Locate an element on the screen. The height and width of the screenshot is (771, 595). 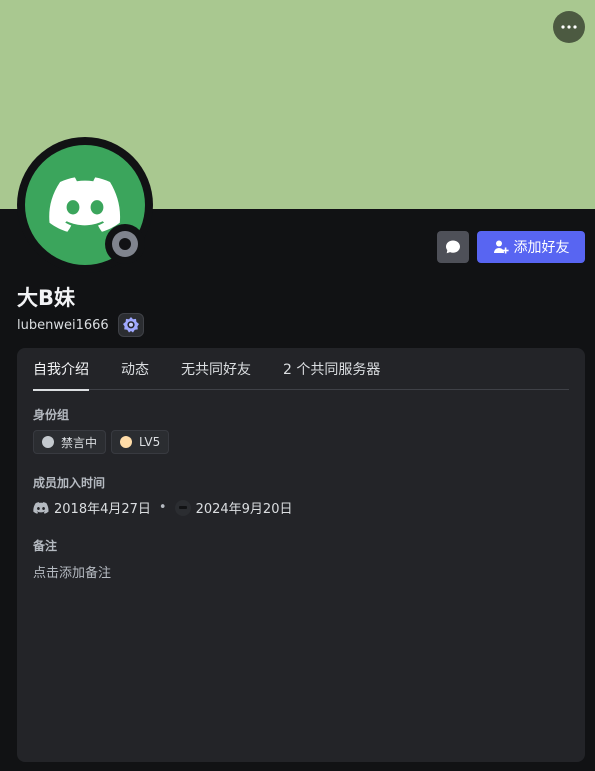
ellipsis-icon is located at coordinates (569, 27).